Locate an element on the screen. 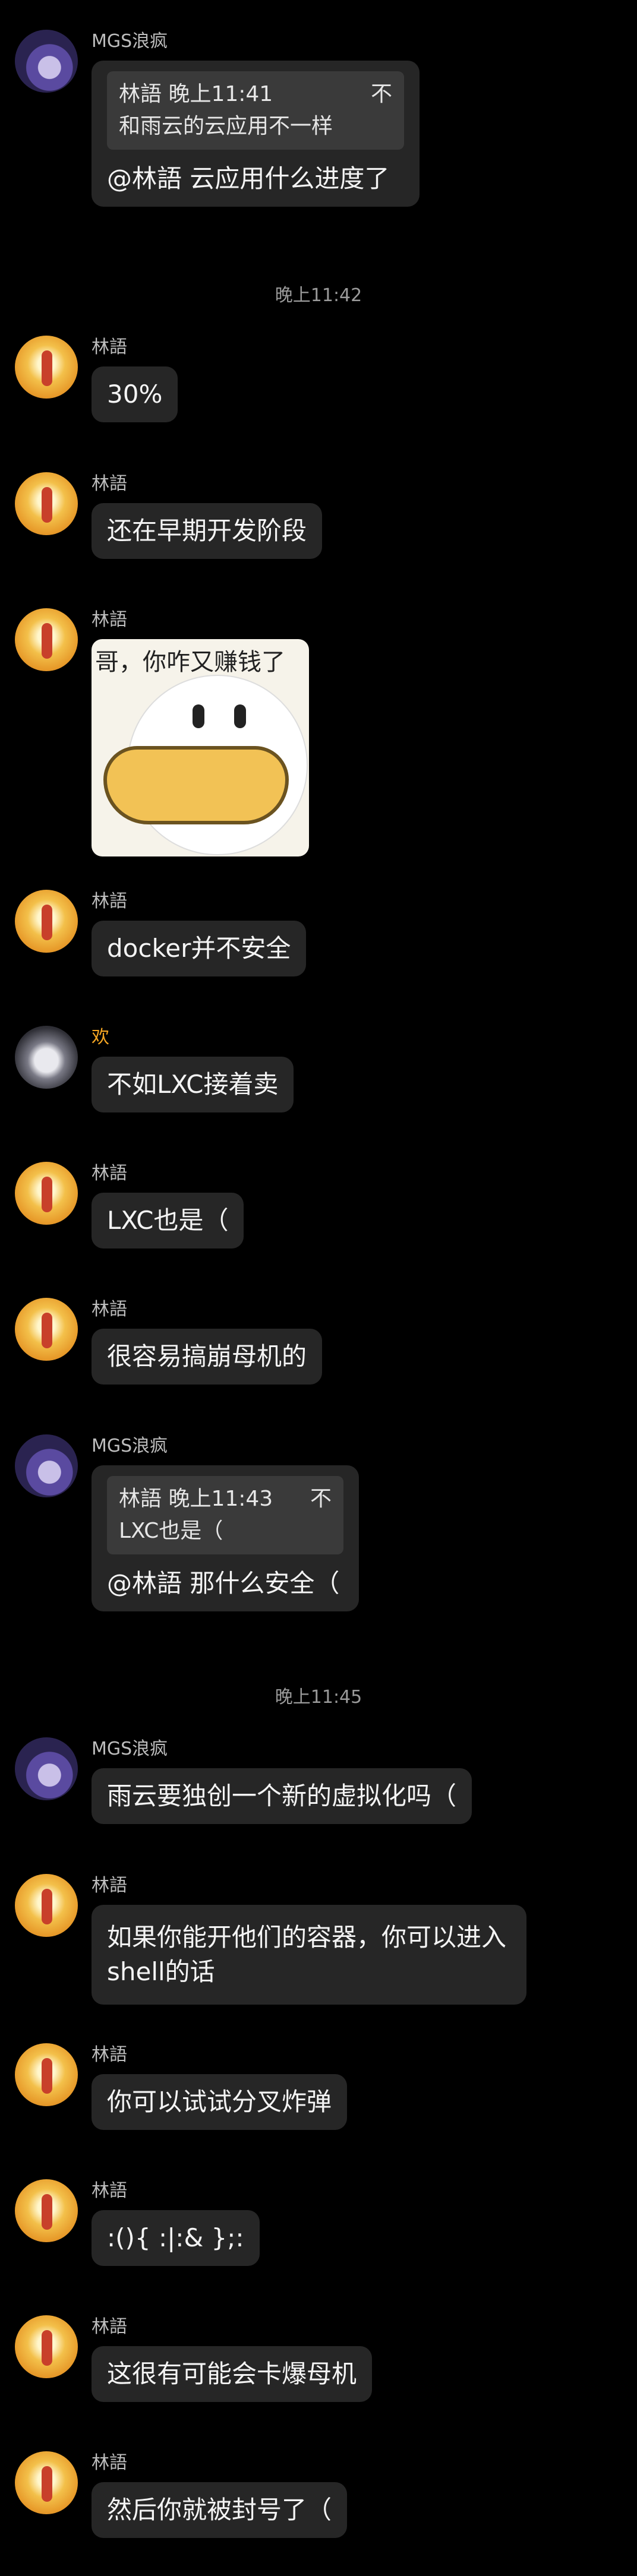 The image size is (637, 2576). quote-body: 和雨云的云应用不一样 is located at coordinates (226, 126).